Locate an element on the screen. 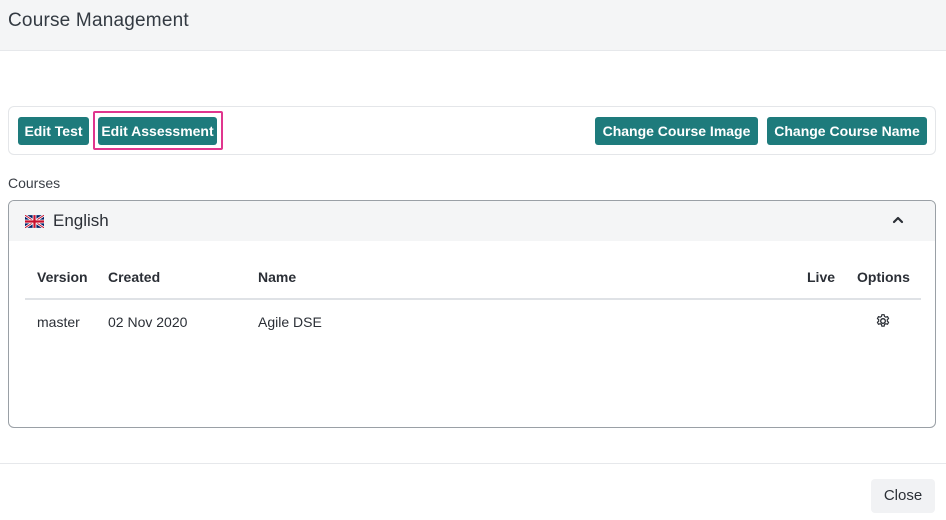 This screenshot has height=520, width=946. change-course-name-button: Change Course Name is located at coordinates (847, 131).